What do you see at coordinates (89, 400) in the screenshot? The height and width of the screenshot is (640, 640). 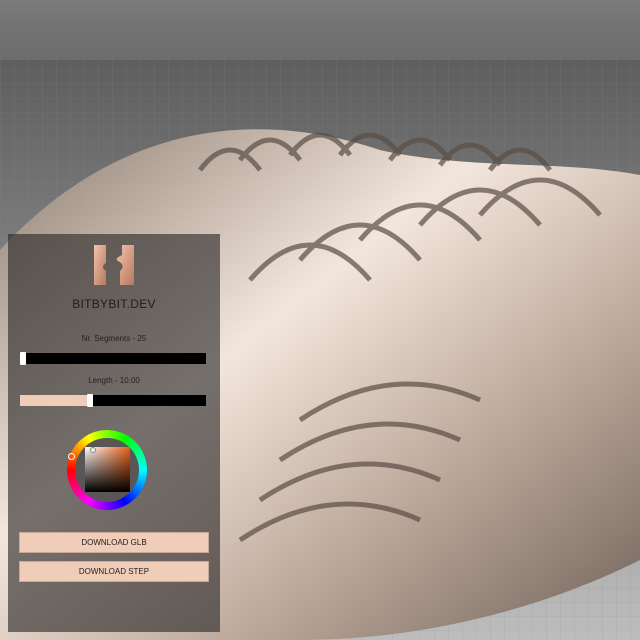 I see `length-slider-thumb` at bounding box center [89, 400].